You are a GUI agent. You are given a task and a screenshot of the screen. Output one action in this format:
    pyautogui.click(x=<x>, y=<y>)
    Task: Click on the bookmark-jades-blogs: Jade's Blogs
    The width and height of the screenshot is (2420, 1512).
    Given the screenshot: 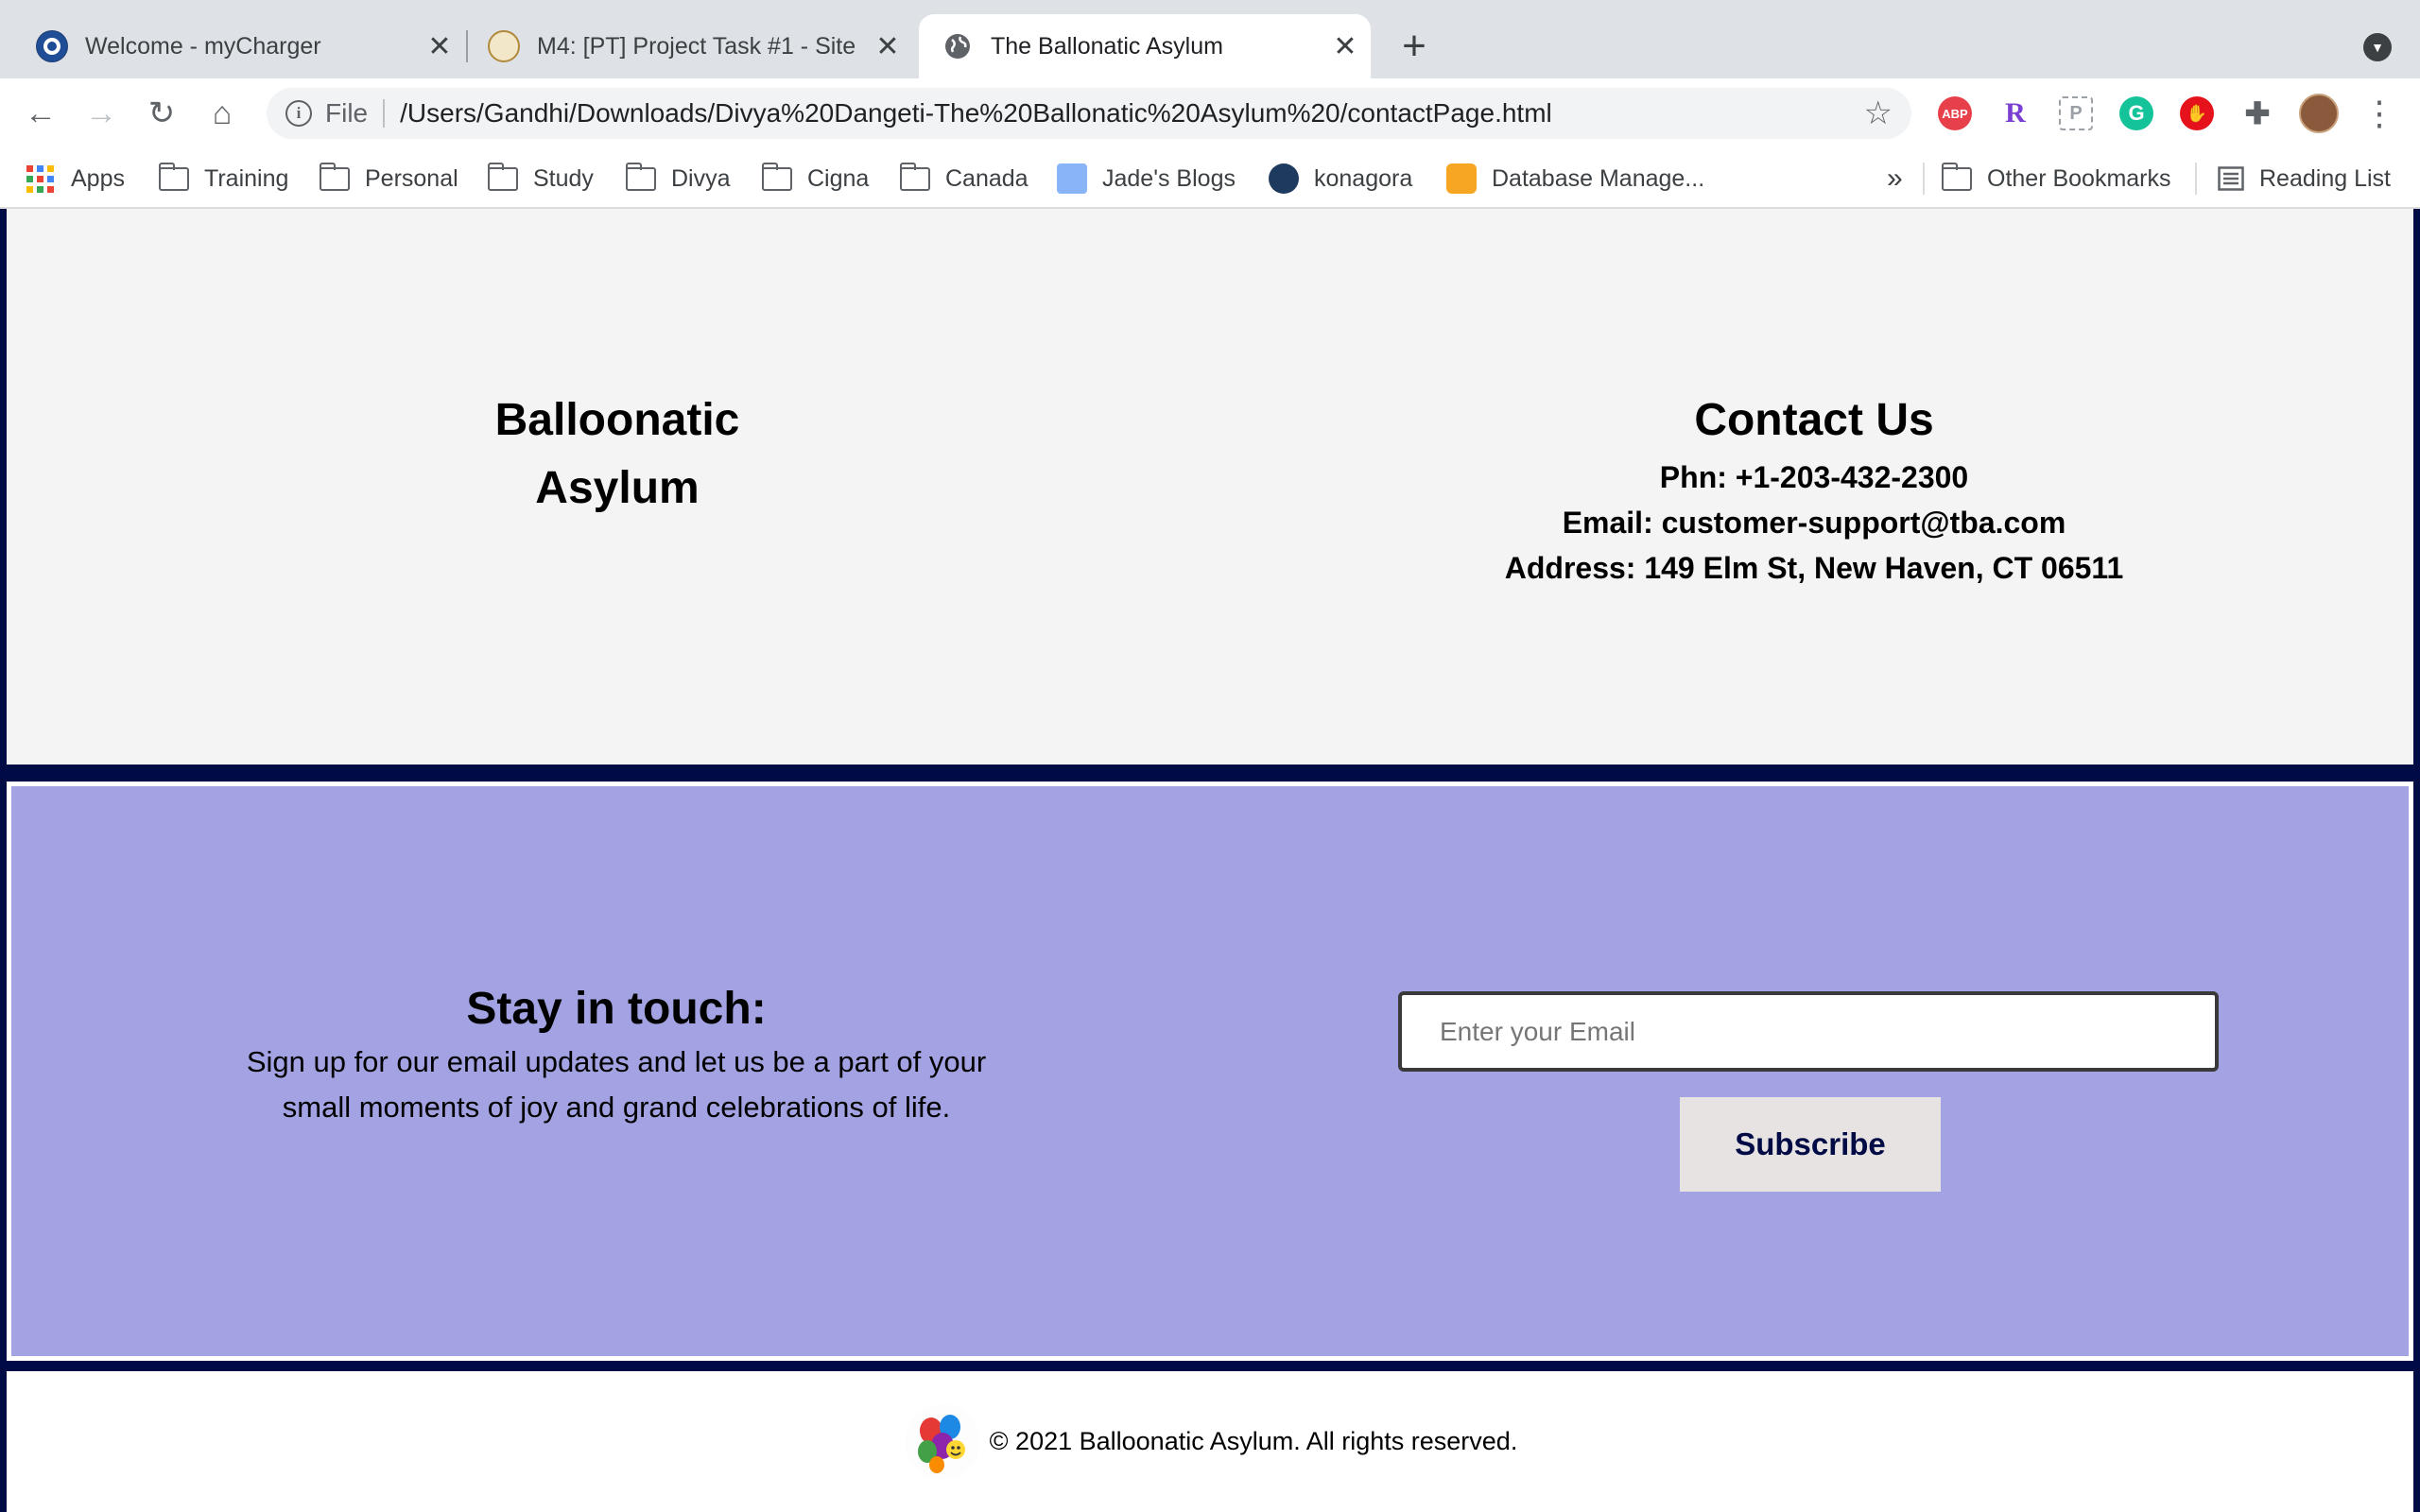 What is the action you would take?
    pyautogui.click(x=1146, y=179)
    